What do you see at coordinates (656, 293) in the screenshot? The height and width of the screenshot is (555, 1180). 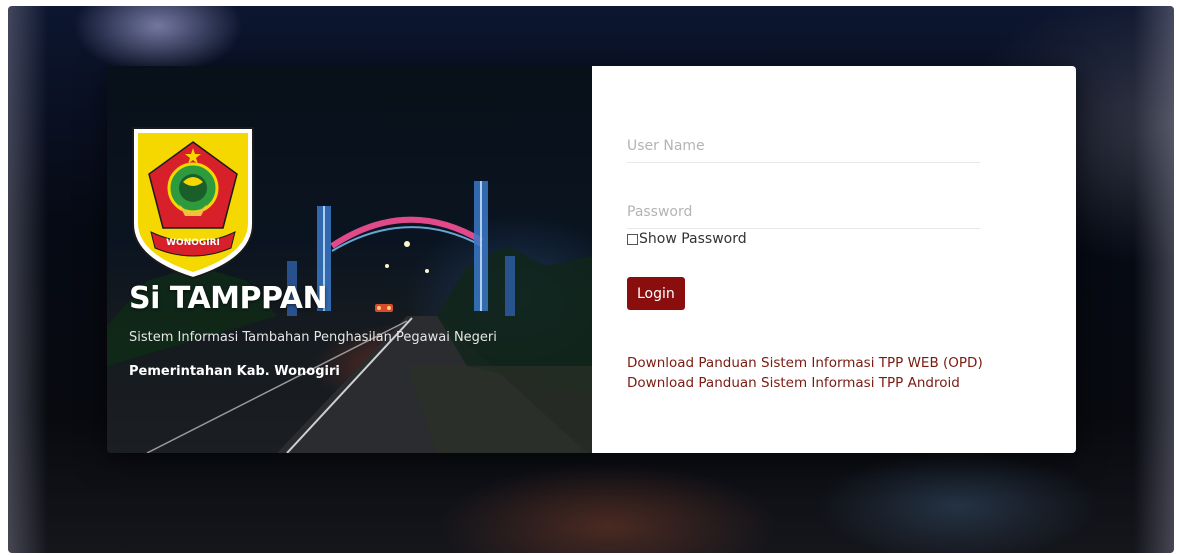 I see `login-button: Login` at bounding box center [656, 293].